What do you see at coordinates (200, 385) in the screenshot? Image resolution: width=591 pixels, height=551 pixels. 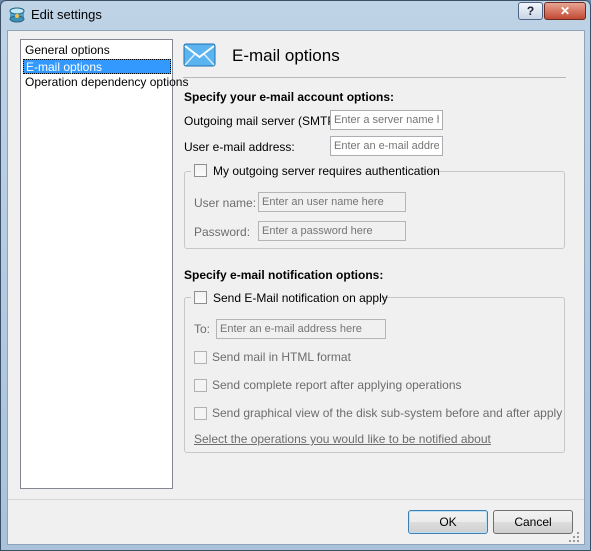 I see `complete-report-checkbox` at bounding box center [200, 385].